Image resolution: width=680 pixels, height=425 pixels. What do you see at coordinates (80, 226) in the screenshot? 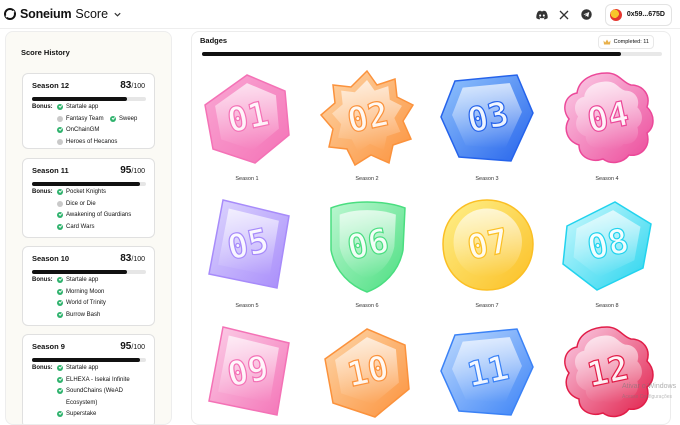
I see `bonus-item-label: Card Wars` at bounding box center [80, 226].